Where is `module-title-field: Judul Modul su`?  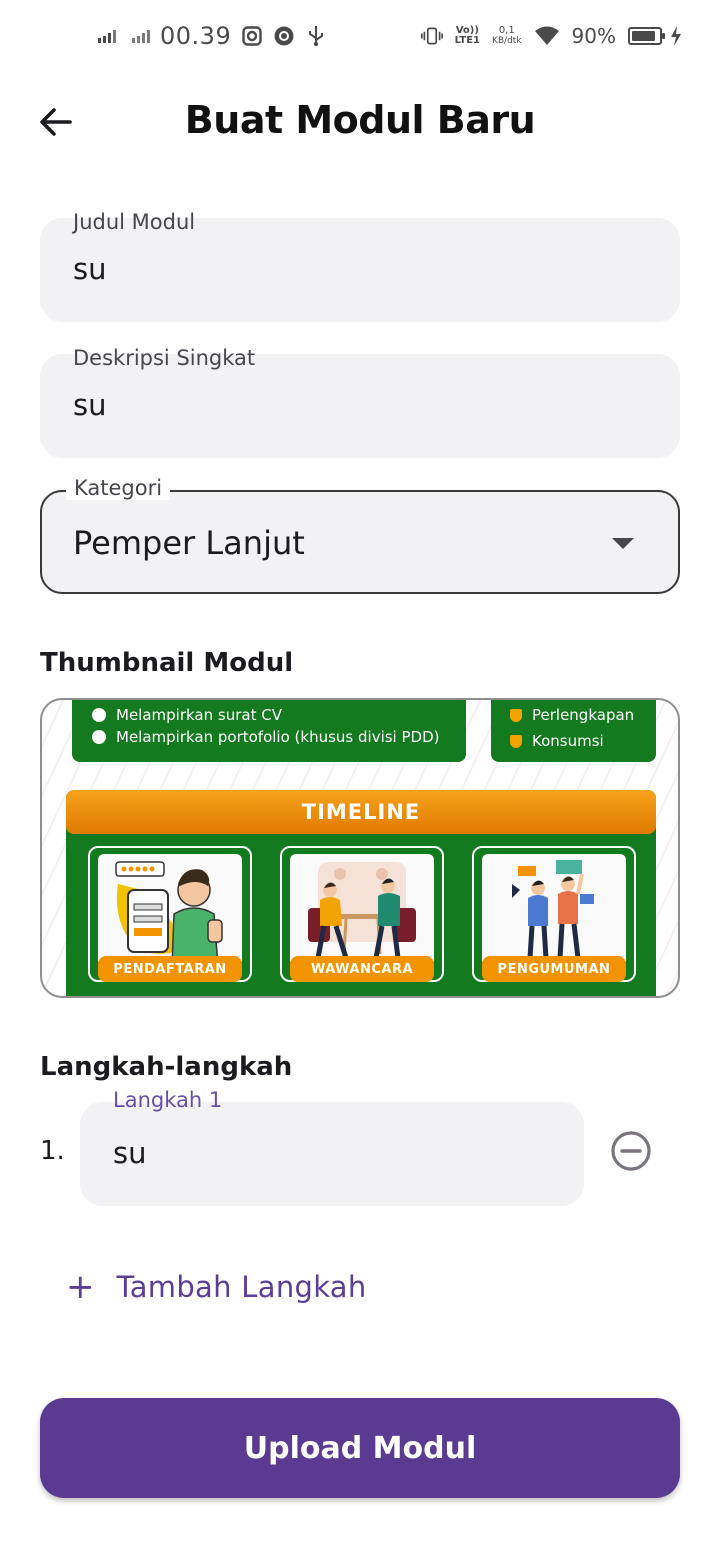 module-title-field: Judul Modul su is located at coordinates (360, 266).